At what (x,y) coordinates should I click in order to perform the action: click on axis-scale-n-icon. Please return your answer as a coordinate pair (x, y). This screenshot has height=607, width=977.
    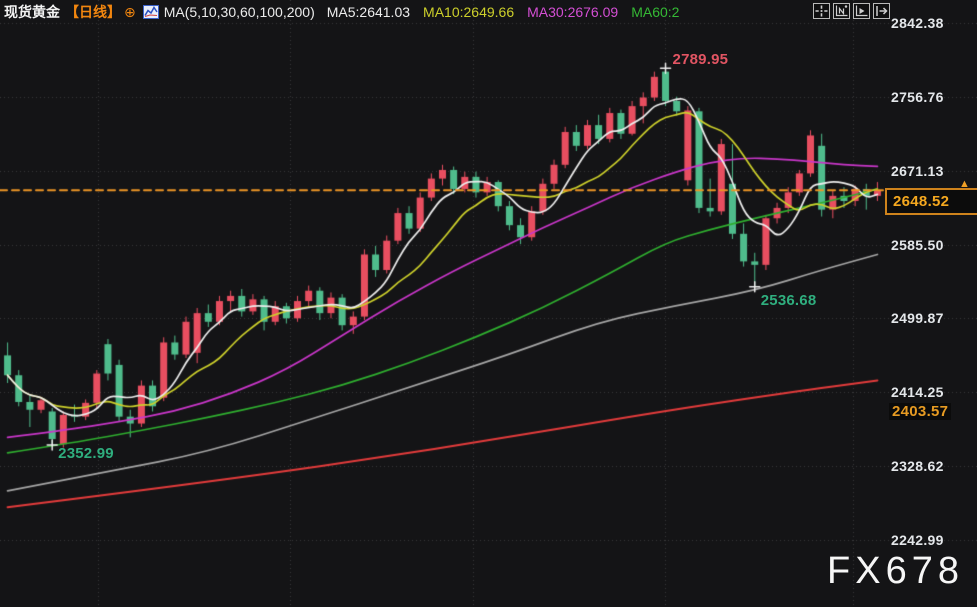
    Looking at the image, I should click on (841, 11).